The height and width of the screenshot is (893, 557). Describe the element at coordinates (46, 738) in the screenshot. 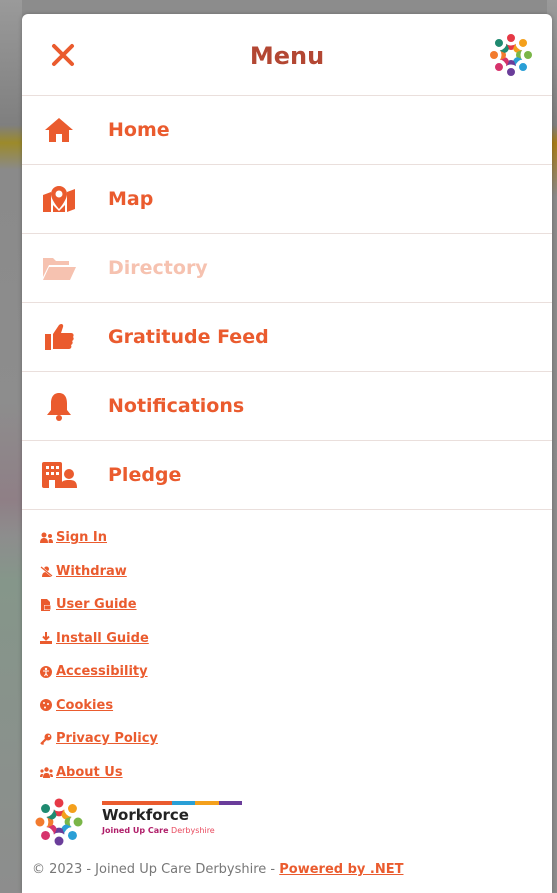

I see `key-icon` at that location.